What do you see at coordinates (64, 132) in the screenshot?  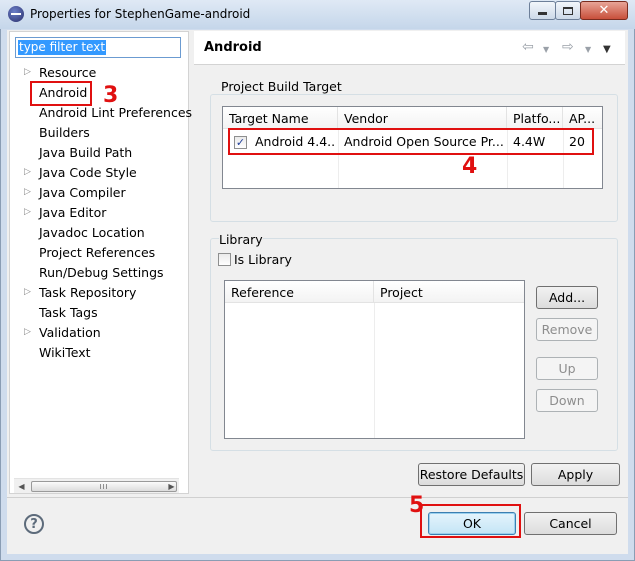 I see `tree-item-label: Builders` at bounding box center [64, 132].